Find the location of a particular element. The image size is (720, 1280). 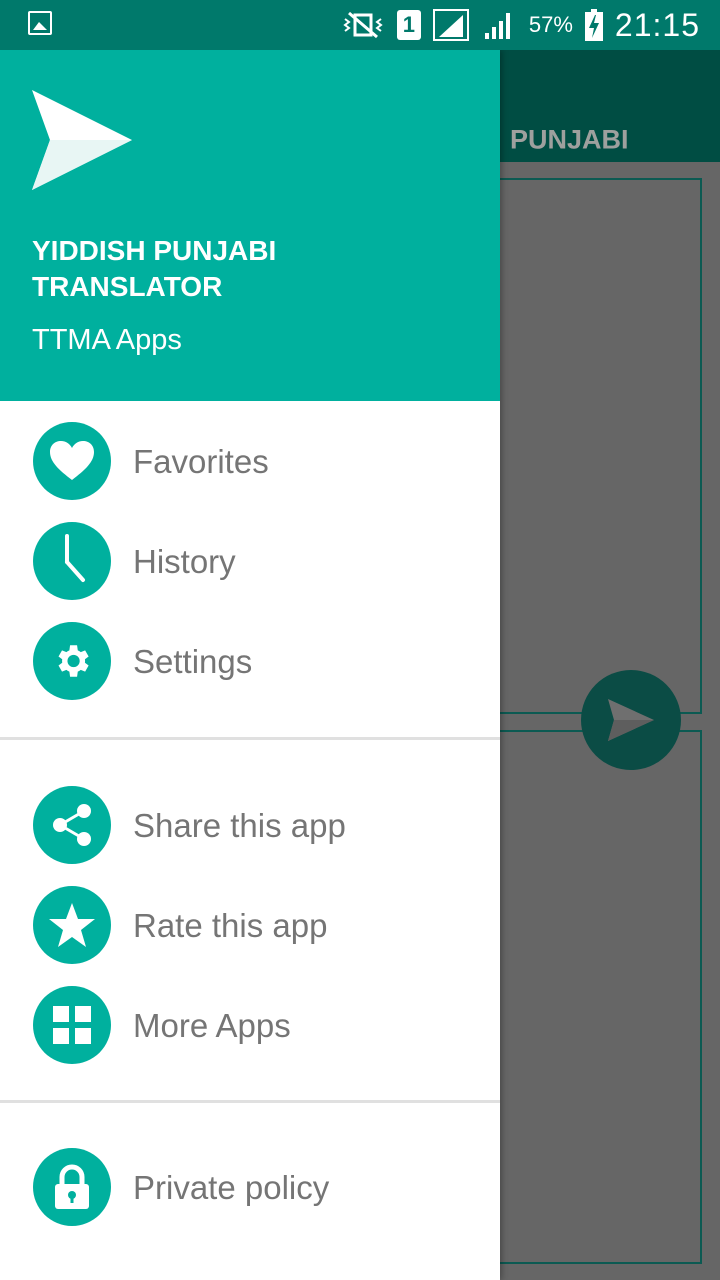

clock-icon is located at coordinates (75, 558).